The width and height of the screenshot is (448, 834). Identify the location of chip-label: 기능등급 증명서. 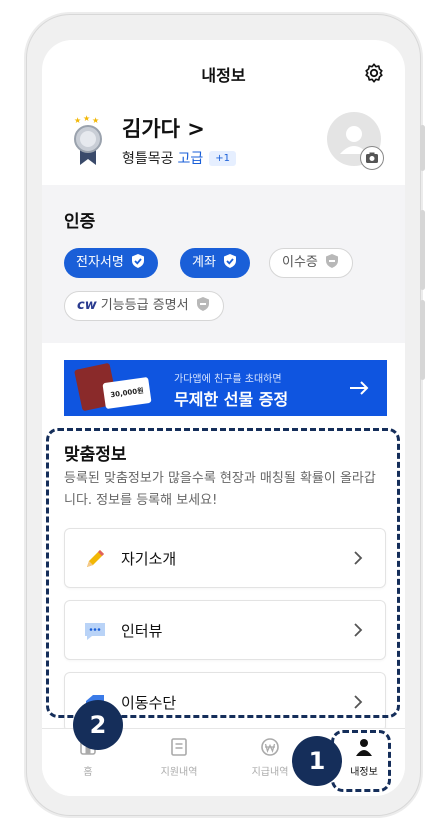
(144, 305).